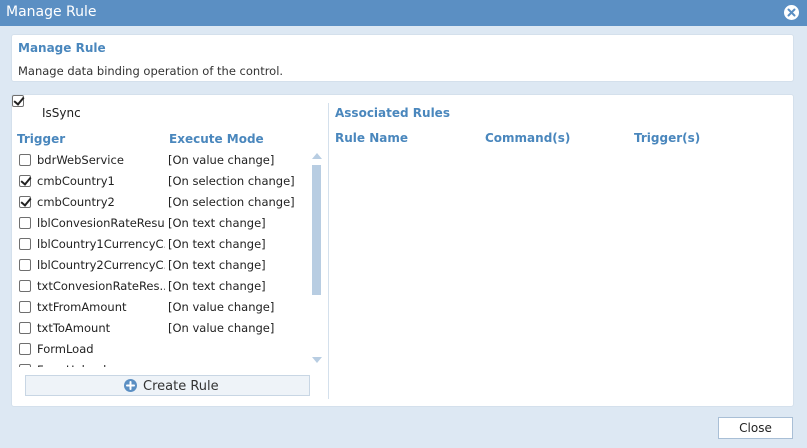  I want to click on issync-label: IsSync, so click(61, 113).